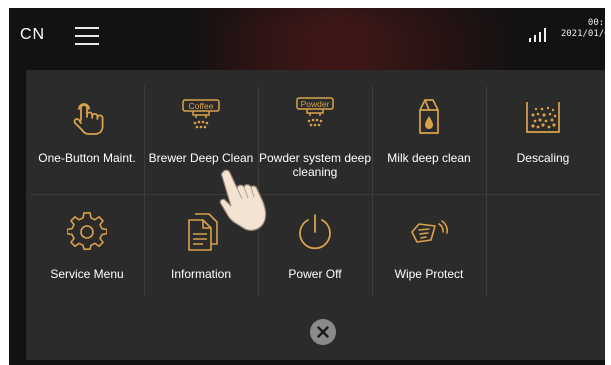 The image size is (611, 365). What do you see at coordinates (87, 254) in the screenshot?
I see `menu-item-service-menu: Service Menu` at bounding box center [87, 254].